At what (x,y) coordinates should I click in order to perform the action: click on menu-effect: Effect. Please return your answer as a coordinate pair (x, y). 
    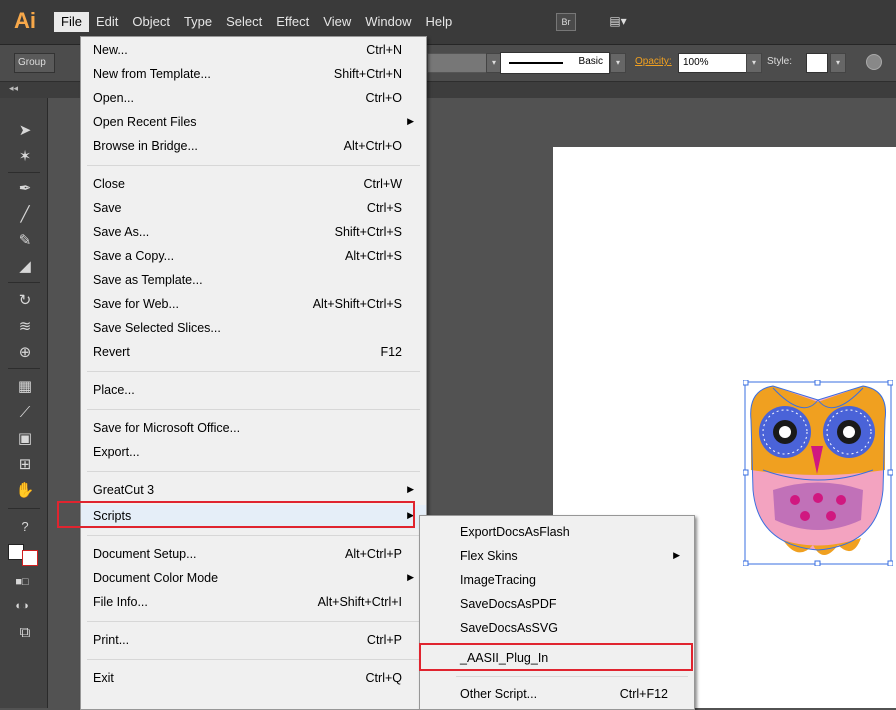
    Looking at the image, I should click on (292, 22).